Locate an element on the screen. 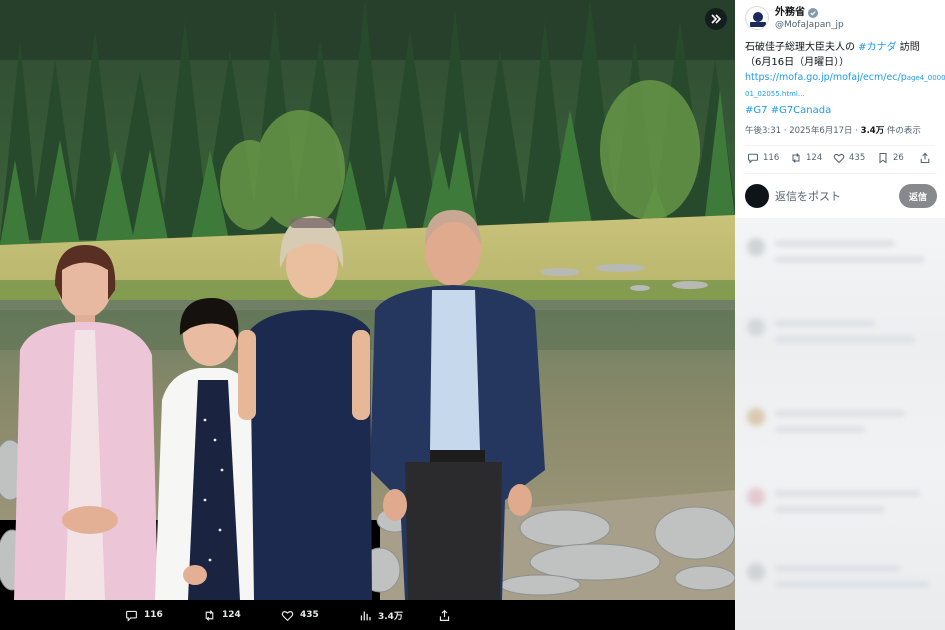 The height and width of the screenshot is (630, 945). bookmark-icon is located at coordinates (883, 158).